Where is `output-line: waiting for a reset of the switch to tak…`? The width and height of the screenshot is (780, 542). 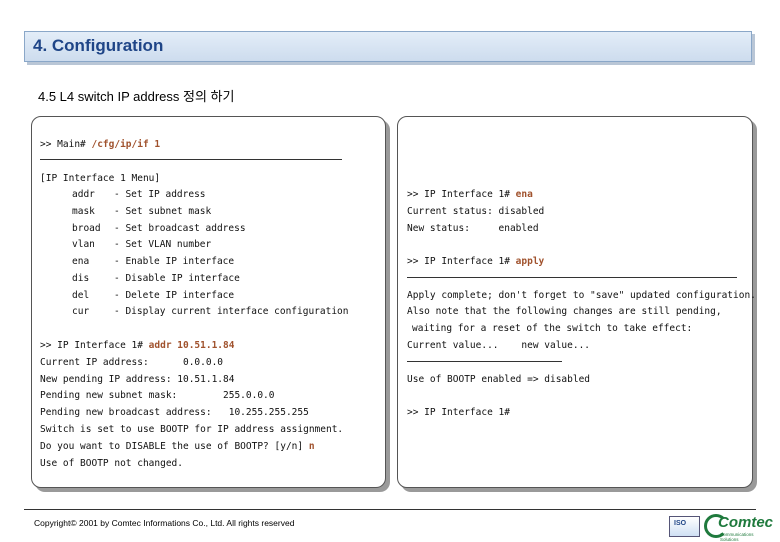
output-line: waiting for a reset of the switch to tak… is located at coordinates (552, 328).